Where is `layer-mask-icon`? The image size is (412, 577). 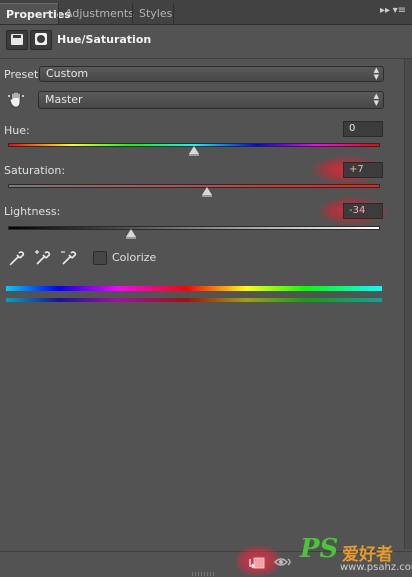 layer-mask-icon is located at coordinates (41, 40).